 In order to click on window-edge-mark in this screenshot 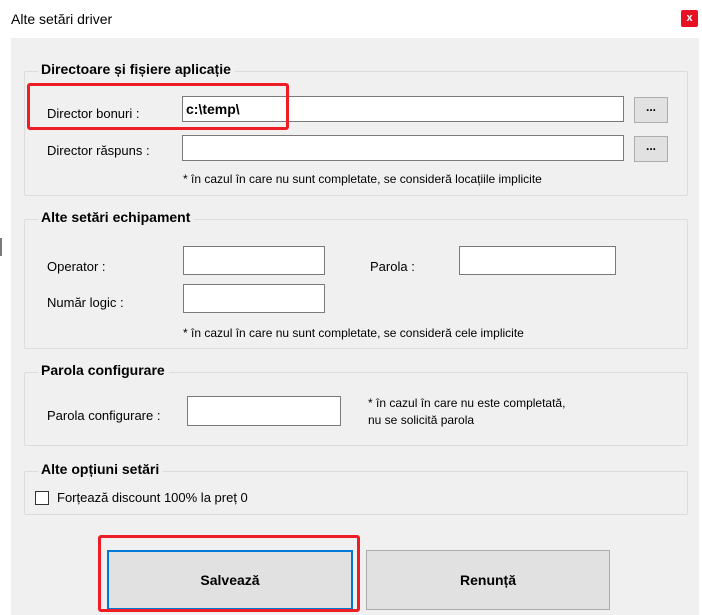, I will do `click(1, 247)`.